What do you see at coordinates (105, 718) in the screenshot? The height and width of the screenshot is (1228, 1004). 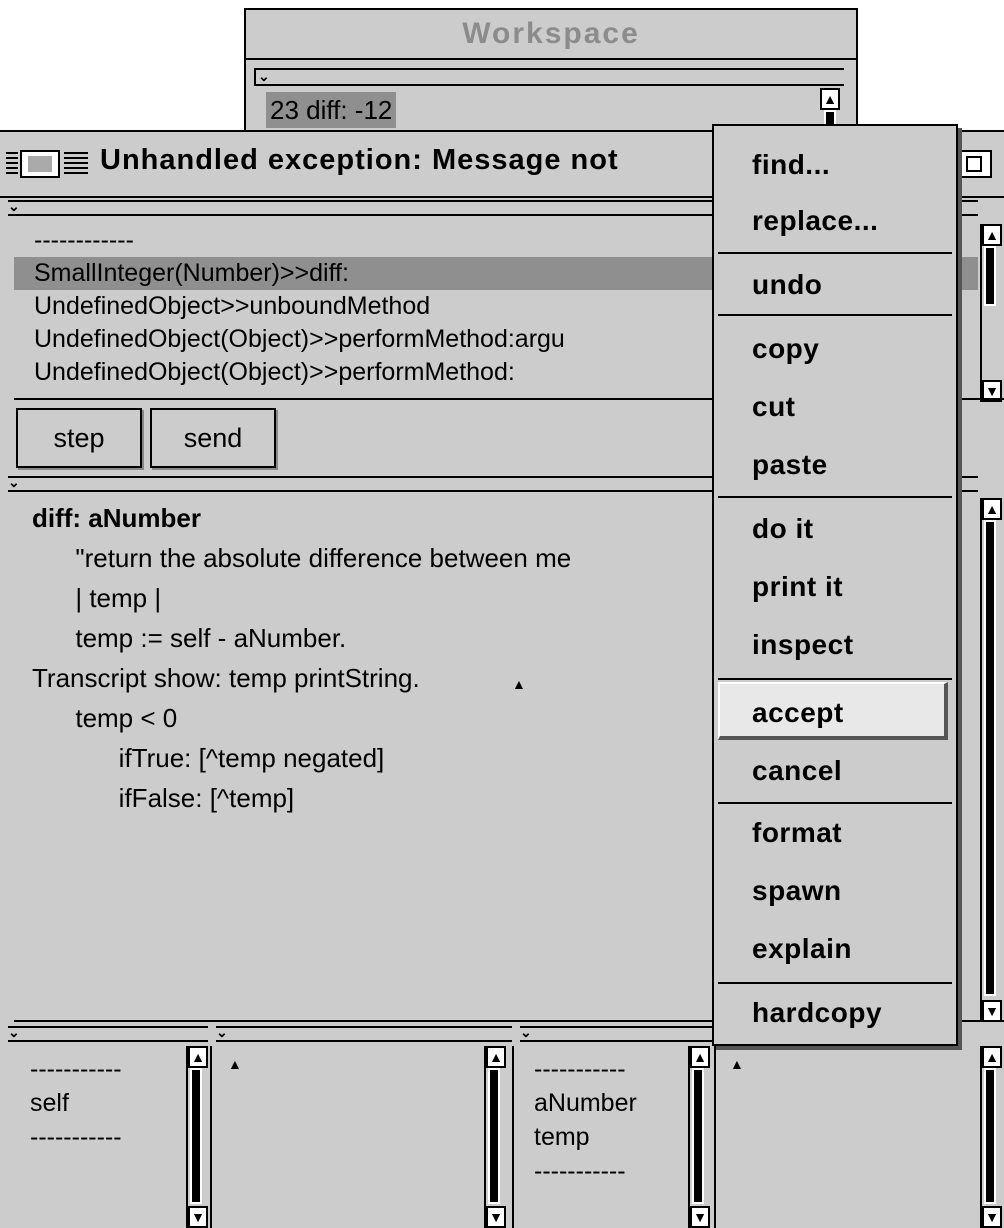 I see `code-line: temp < 0` at bounding box center [105, 718].